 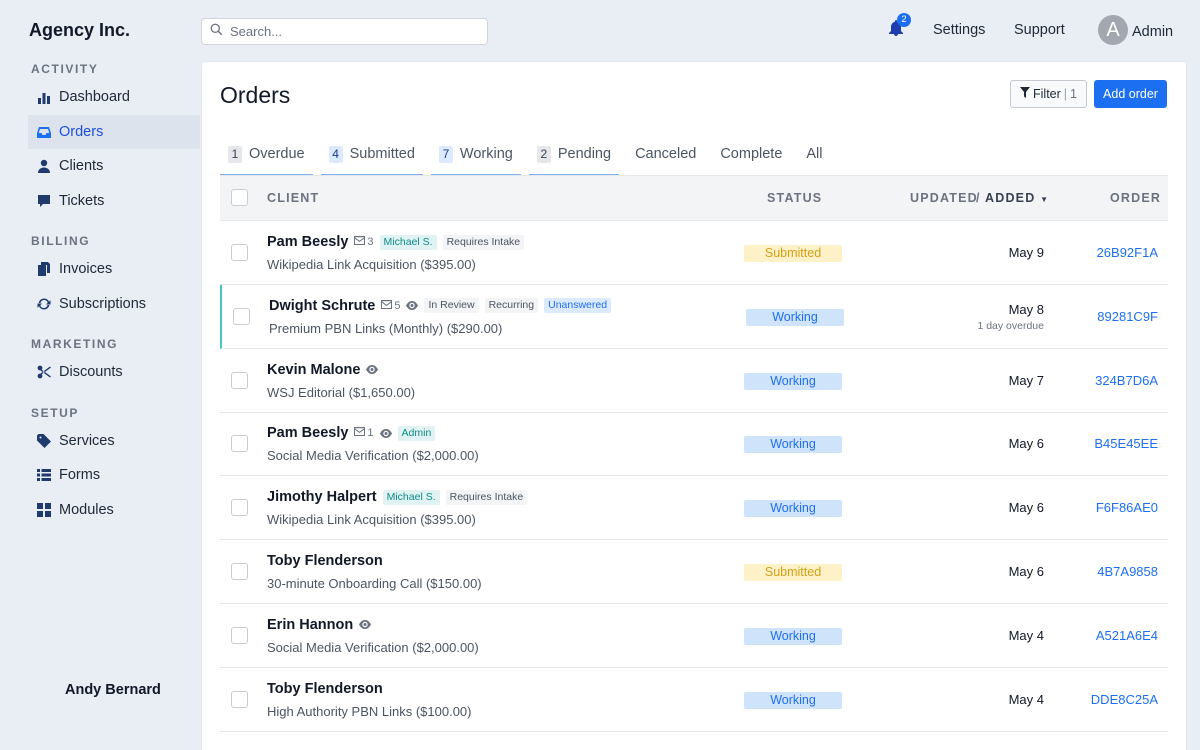 What do you see at coordinates (1126, 443) in the screenshot?
I see `order-id-link: B45E45EE` at bounding box center [1126, 443].